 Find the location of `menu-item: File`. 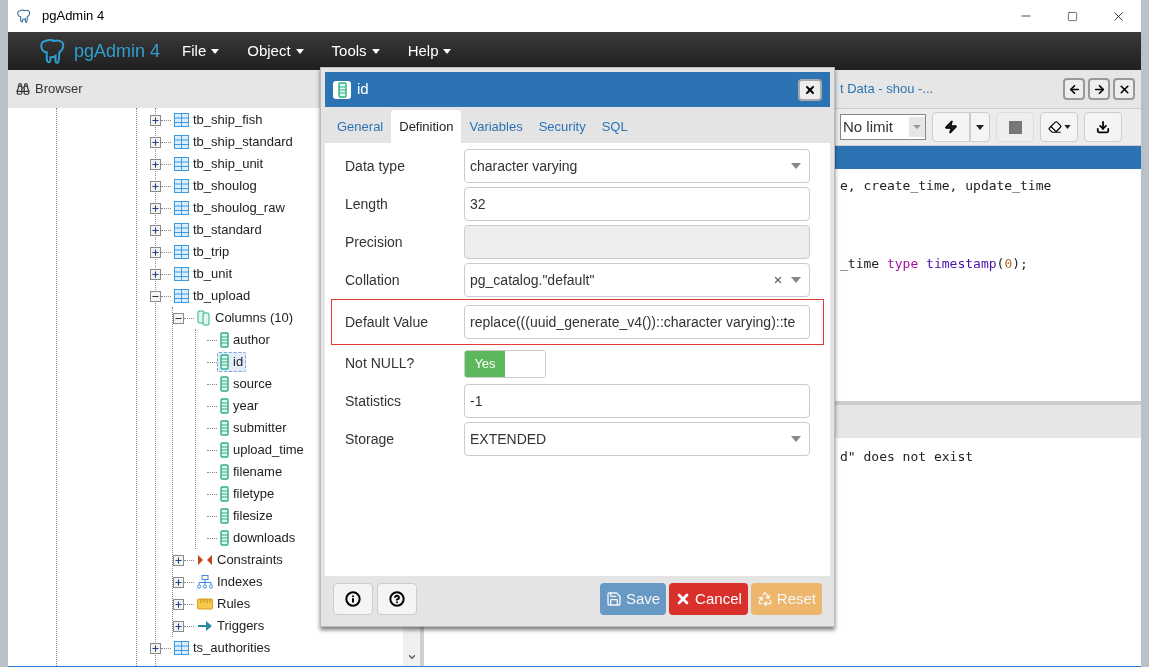

menu-item: File is located at coordinates (201, 51).